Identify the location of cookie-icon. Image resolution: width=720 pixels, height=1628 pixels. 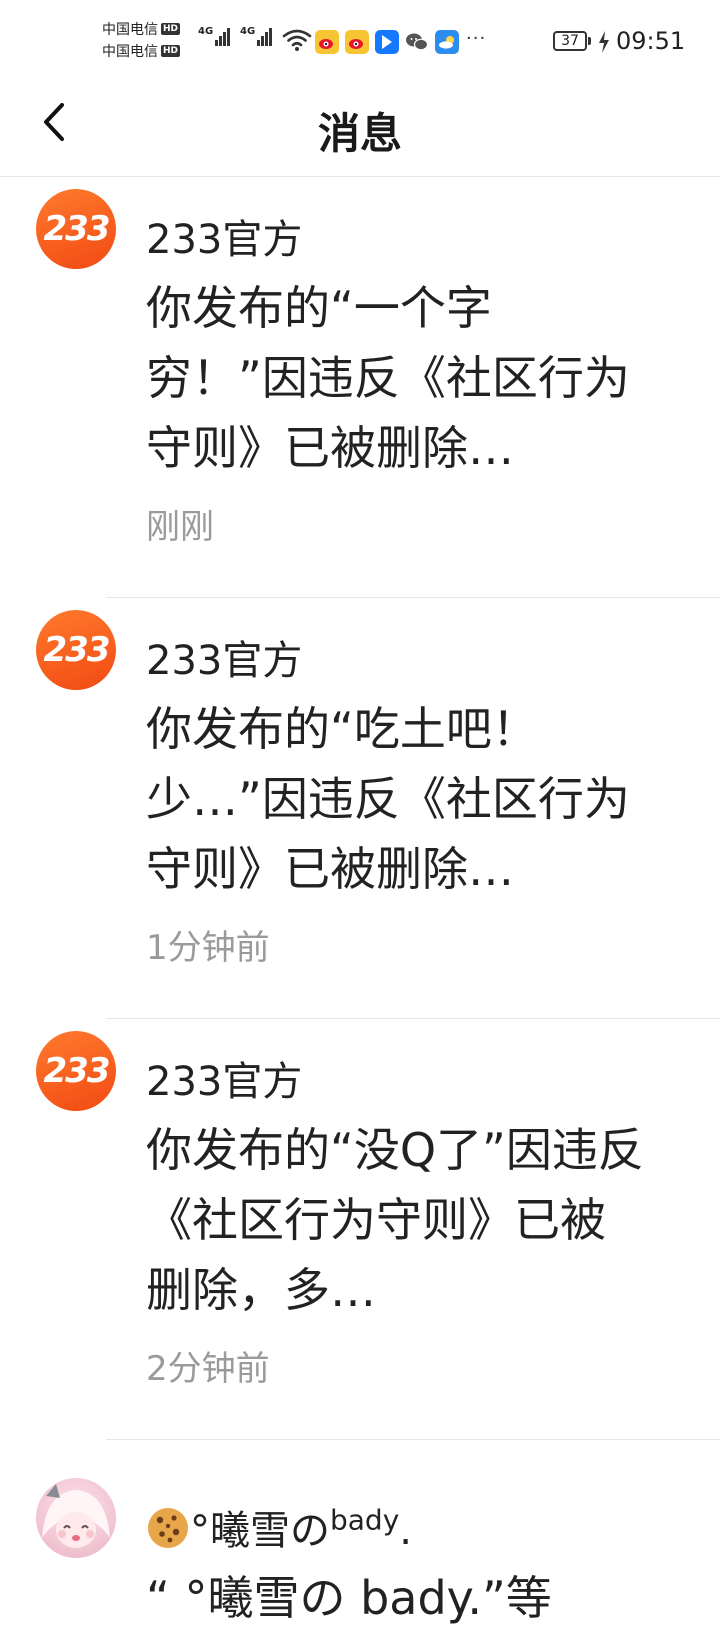
(168, 1528).